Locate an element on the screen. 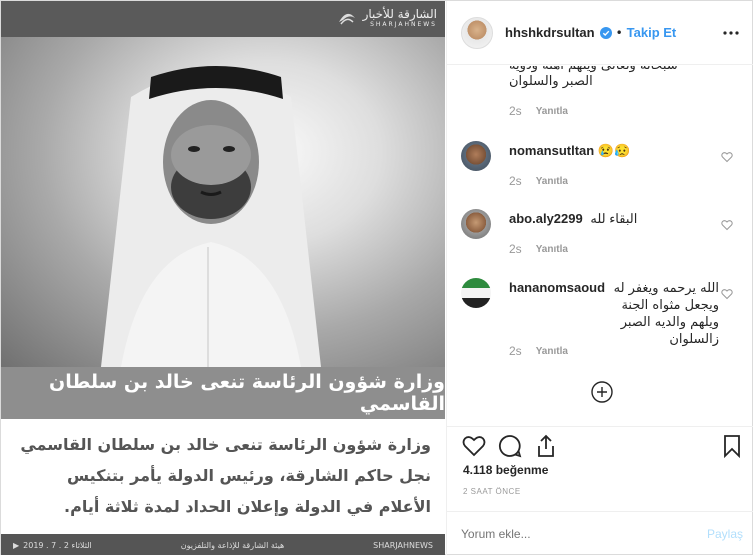  share-icon is located at coordinates (546, 446).